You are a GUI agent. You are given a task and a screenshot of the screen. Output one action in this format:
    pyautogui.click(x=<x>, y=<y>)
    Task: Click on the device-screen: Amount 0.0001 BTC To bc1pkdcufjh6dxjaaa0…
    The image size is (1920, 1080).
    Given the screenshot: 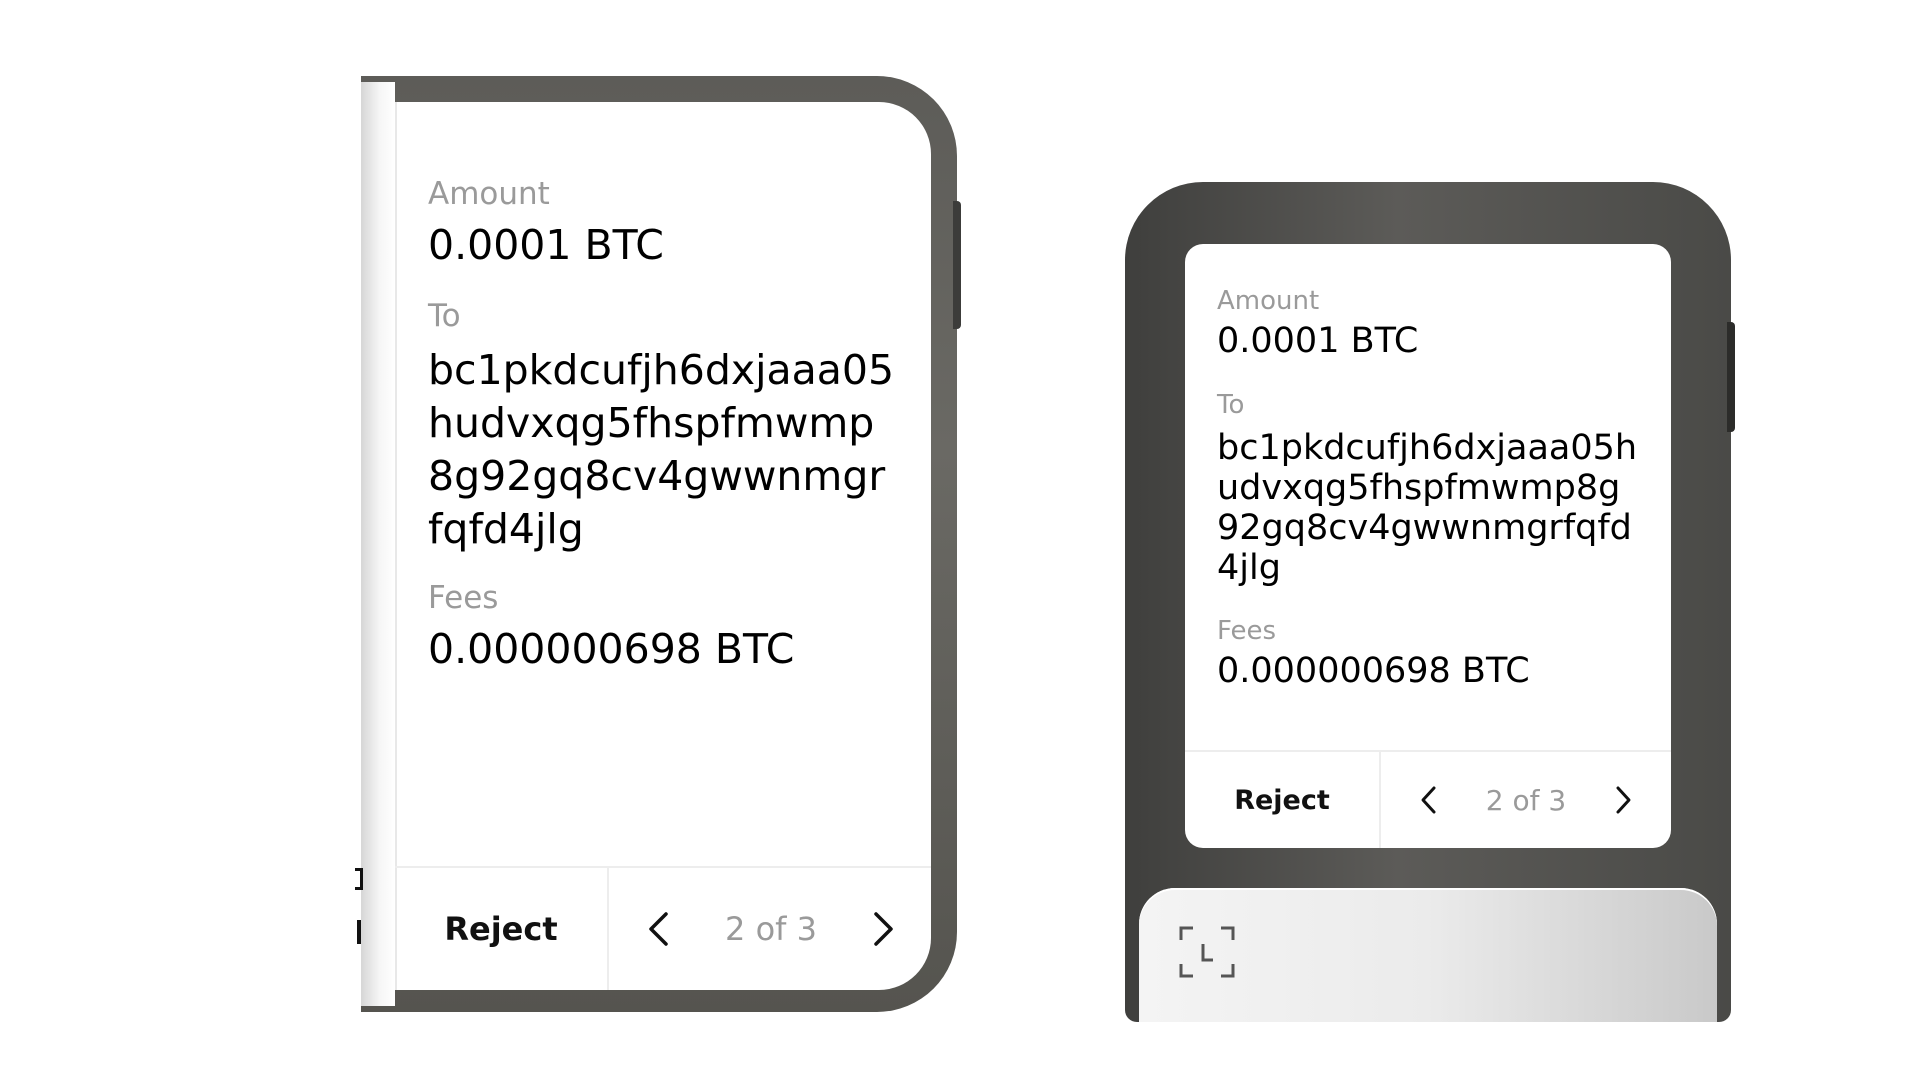 What is the action you would take?
    pyautogui.click(x=1428, y=546)
    